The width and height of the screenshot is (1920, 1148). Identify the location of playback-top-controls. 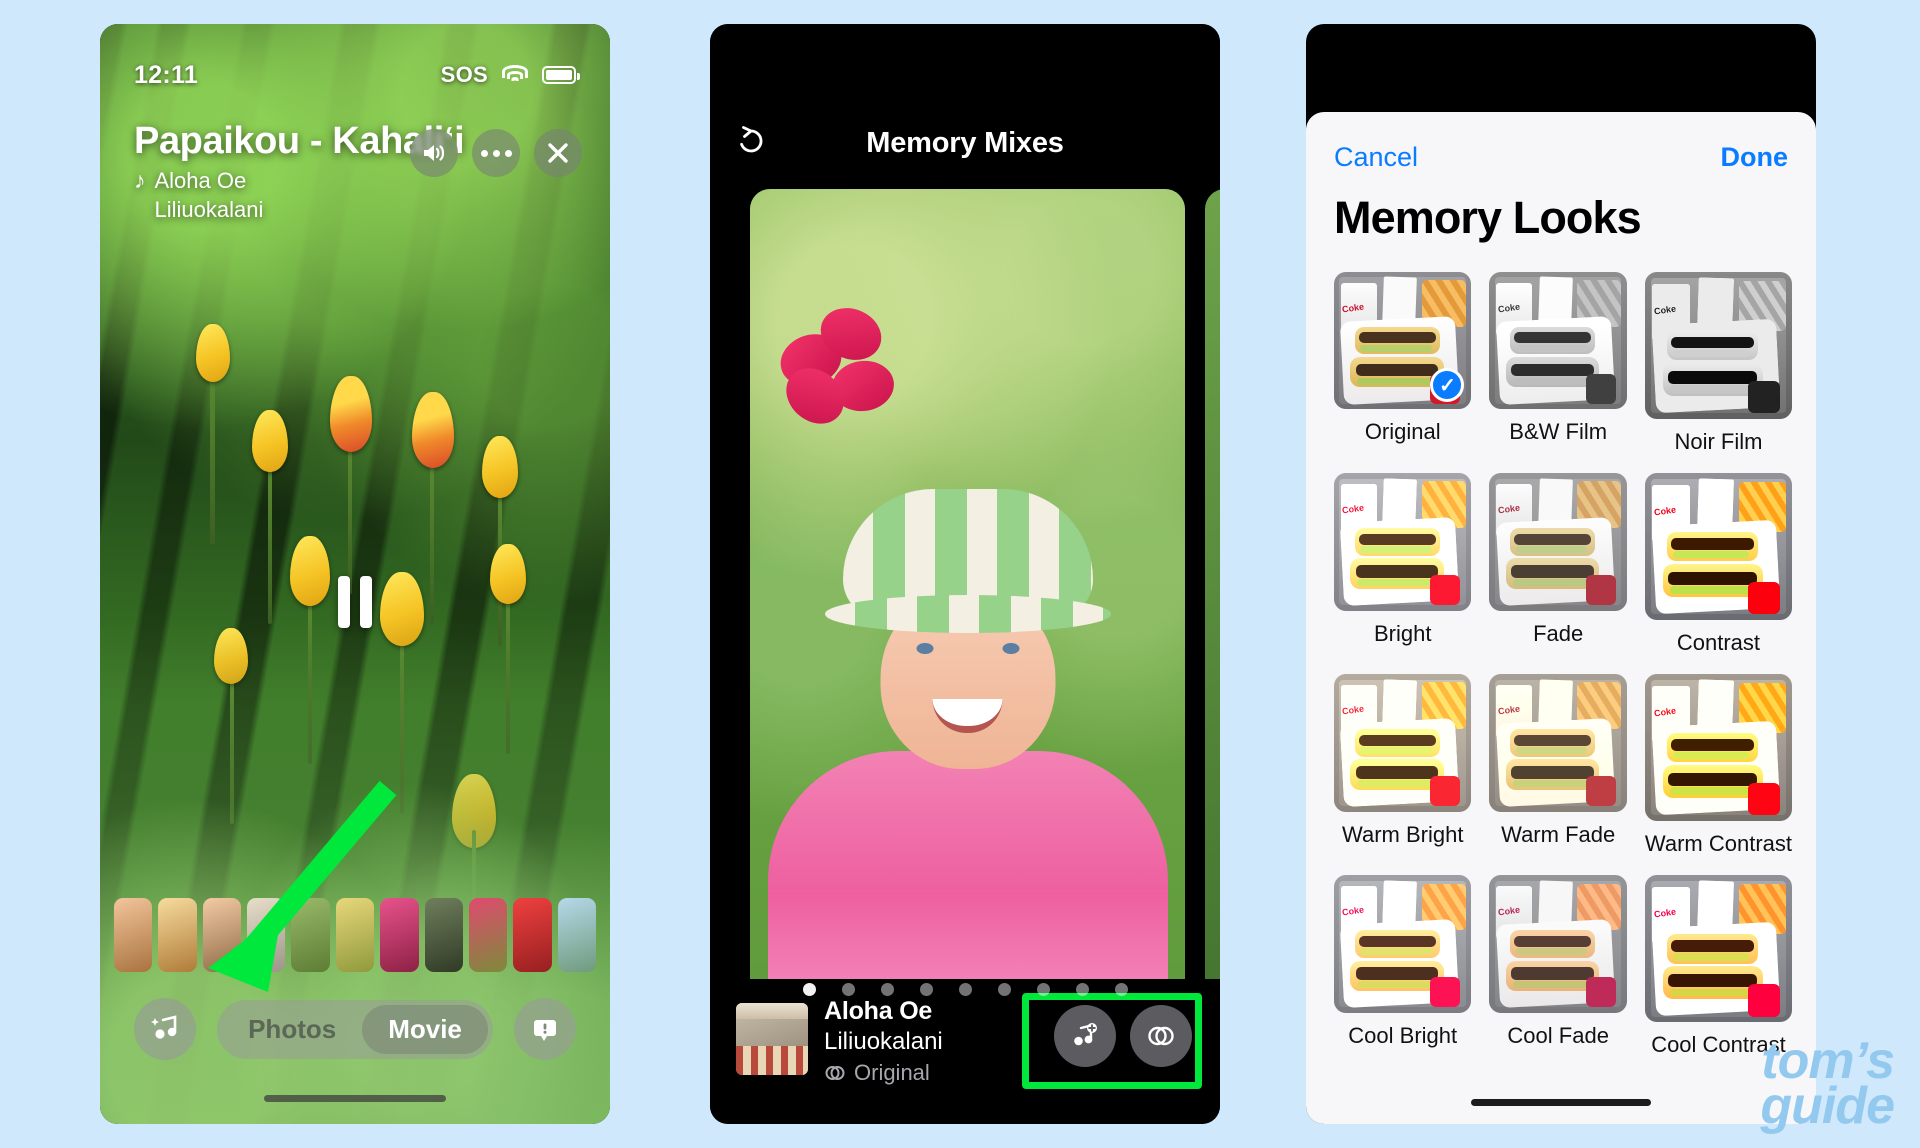
(496, 153).